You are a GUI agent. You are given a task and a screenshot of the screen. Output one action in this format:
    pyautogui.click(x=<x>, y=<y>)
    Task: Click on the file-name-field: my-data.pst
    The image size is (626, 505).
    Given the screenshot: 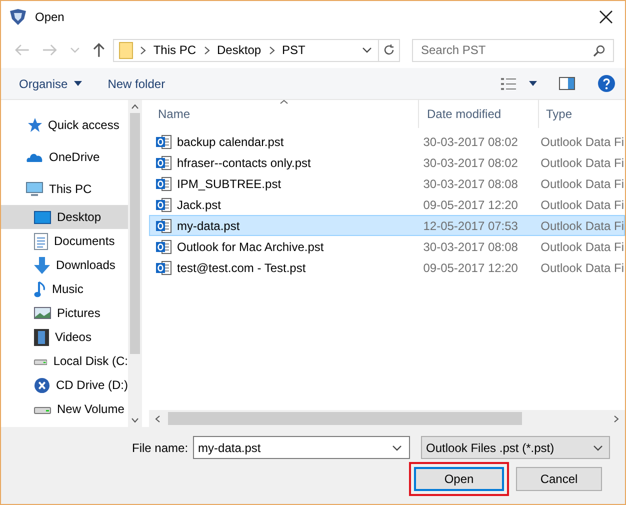 What is the action you would take?
    pyautogui.click(x=301, y=447)
    